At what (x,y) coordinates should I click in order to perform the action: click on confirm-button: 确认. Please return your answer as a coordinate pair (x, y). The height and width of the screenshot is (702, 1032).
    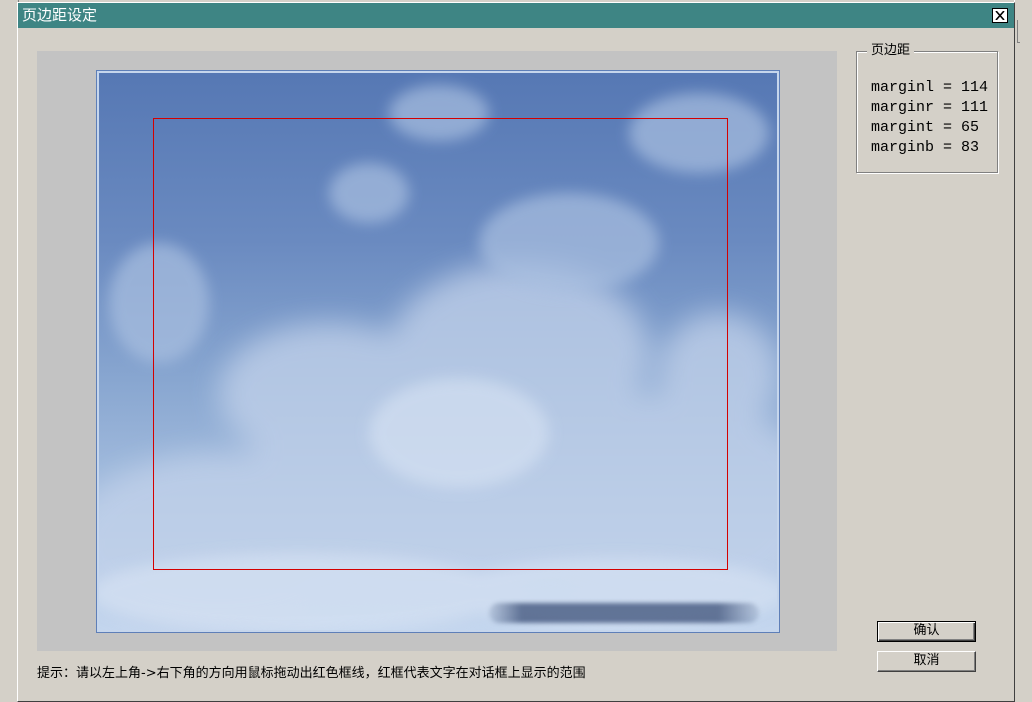
    Looking at the image, I should click on (926, 631).